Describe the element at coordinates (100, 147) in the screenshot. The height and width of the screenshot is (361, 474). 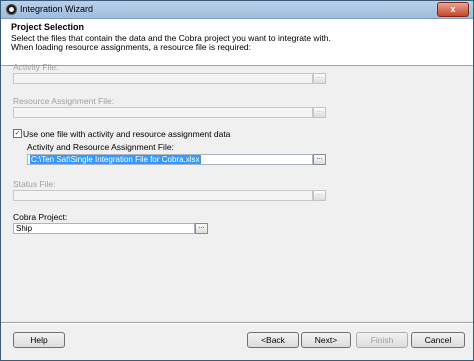
I see `activity-resource-file-label: Activity and Resource Assignment File:` at that location.